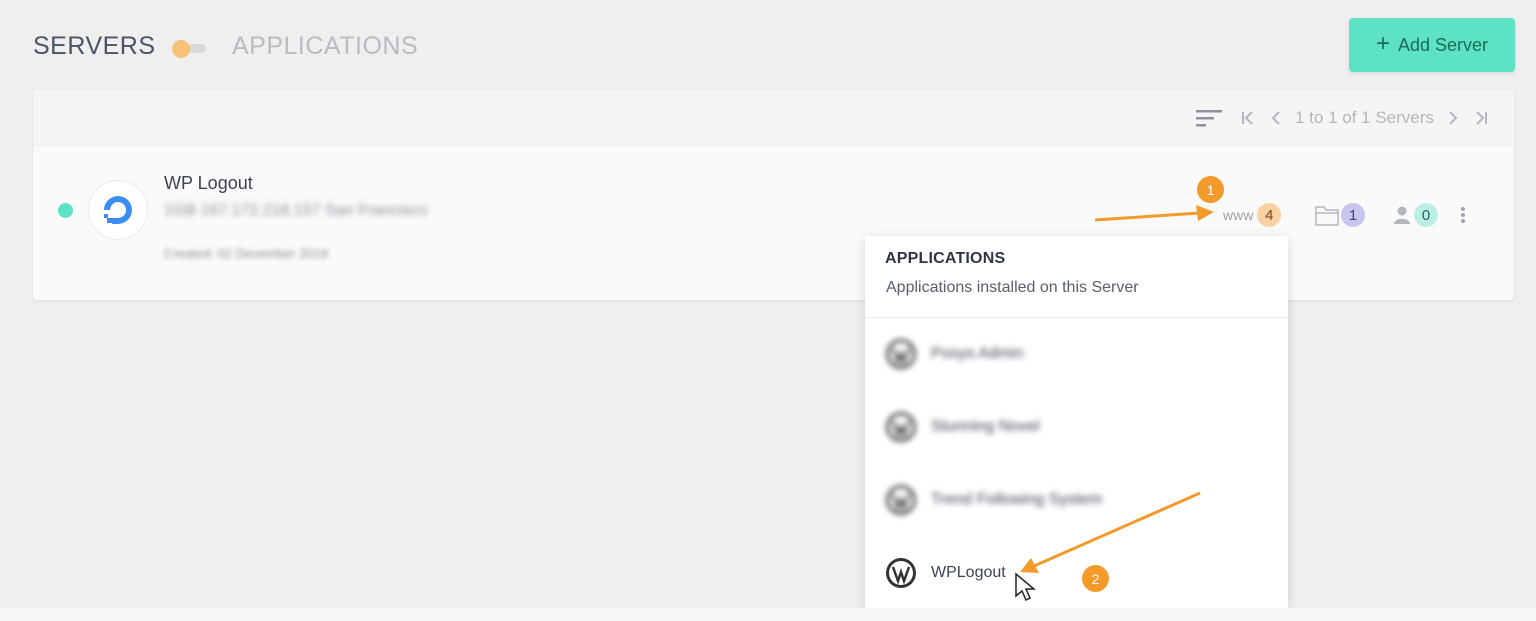 The height and width of the screenshot is (621, 1536). I want to click on users-count-badge: 0, so click(1426, 215).